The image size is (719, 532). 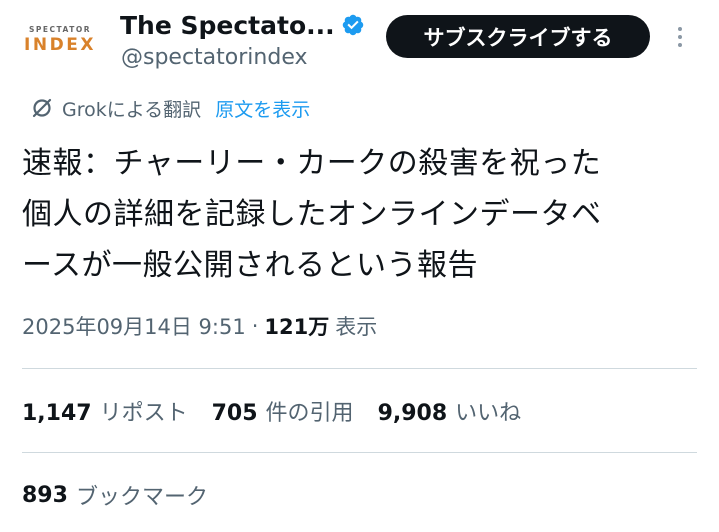 I want to click on bookmarks-label: ブックマーク, so click(x=141, y=497).